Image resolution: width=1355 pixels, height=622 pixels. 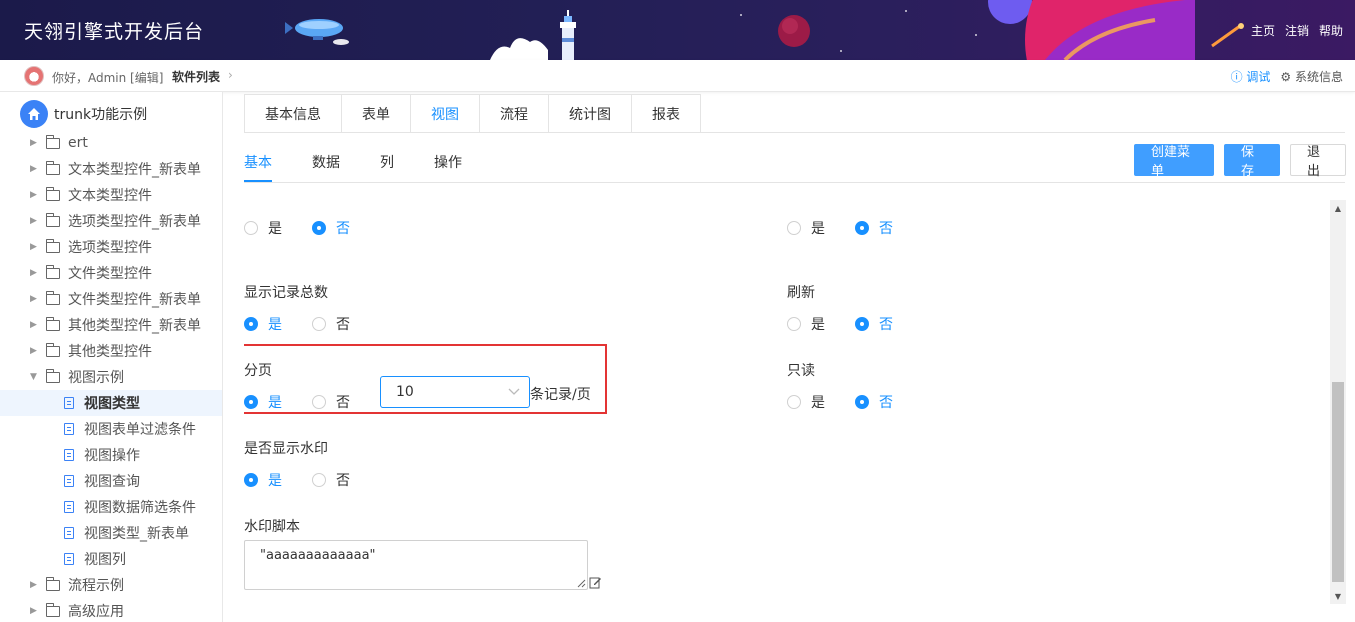 I want to click on watermark-script-textarea: "aaaaaaaaaaaaa", so click(x=416, y=565).